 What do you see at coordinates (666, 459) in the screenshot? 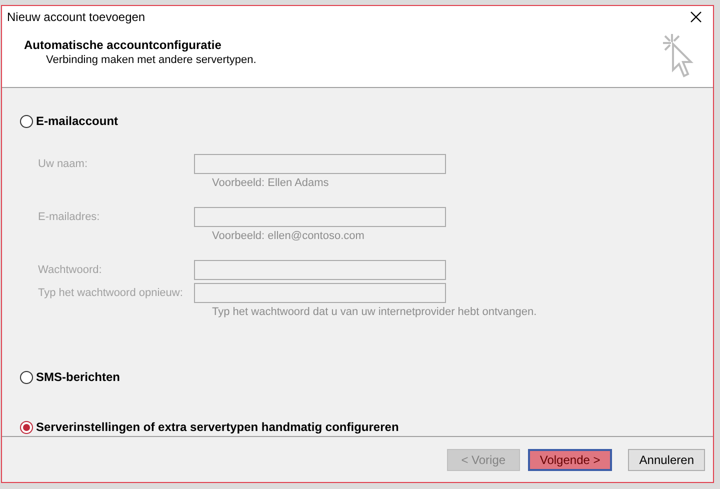
I see `dialog-button: Annuleren` at bounding box center [666, 459].